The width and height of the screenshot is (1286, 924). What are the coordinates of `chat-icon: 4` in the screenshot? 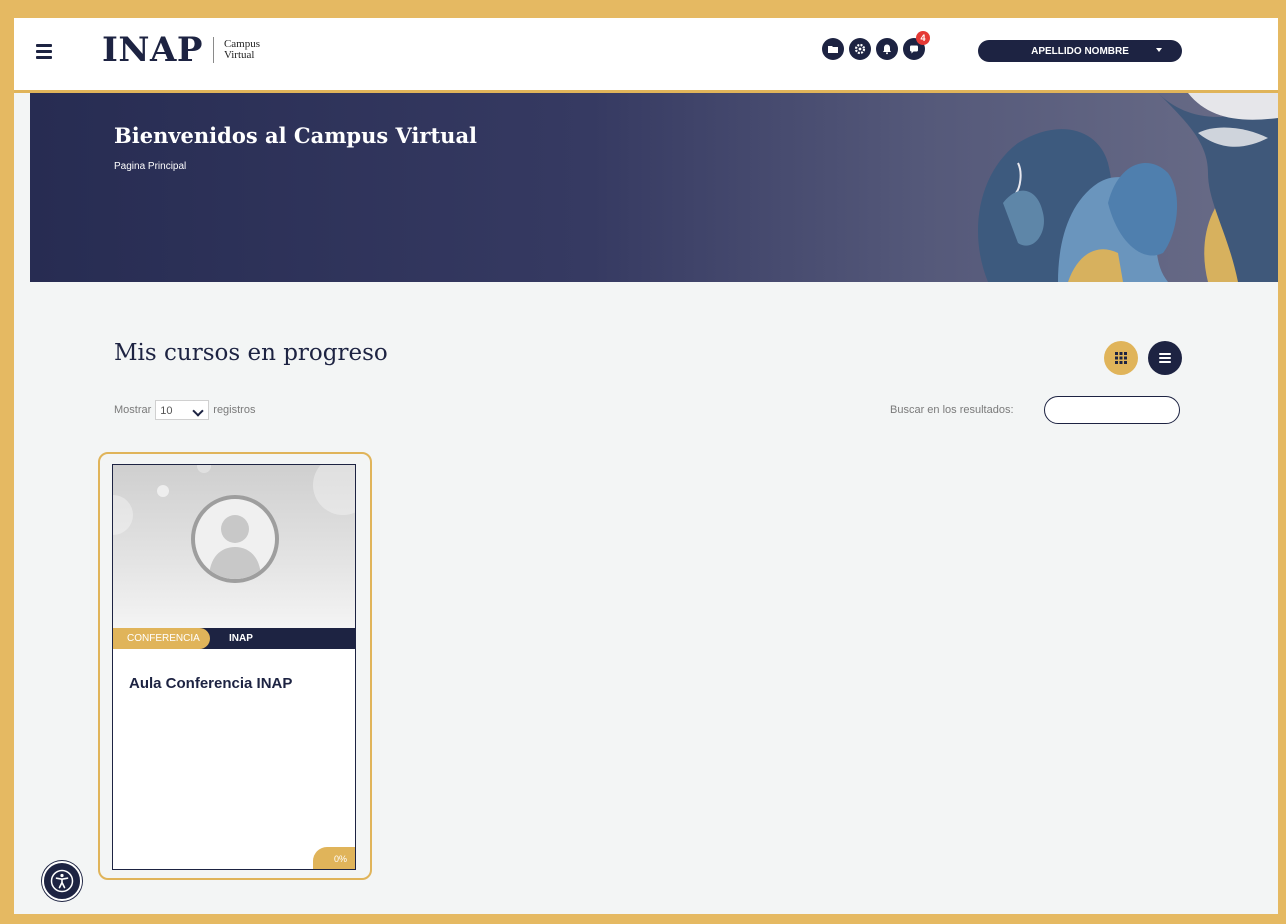 It's located at (916, 45).